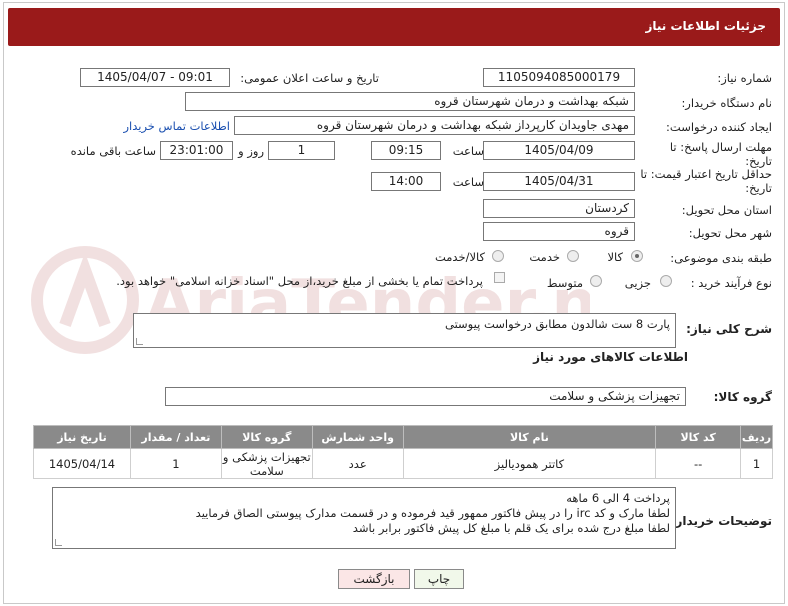 This screenshot has height=606, width=788. What do you see at coordinates (698, 437) in the screenshot?
I see `col-code: کد کالا` at bounding box center [698, 437].